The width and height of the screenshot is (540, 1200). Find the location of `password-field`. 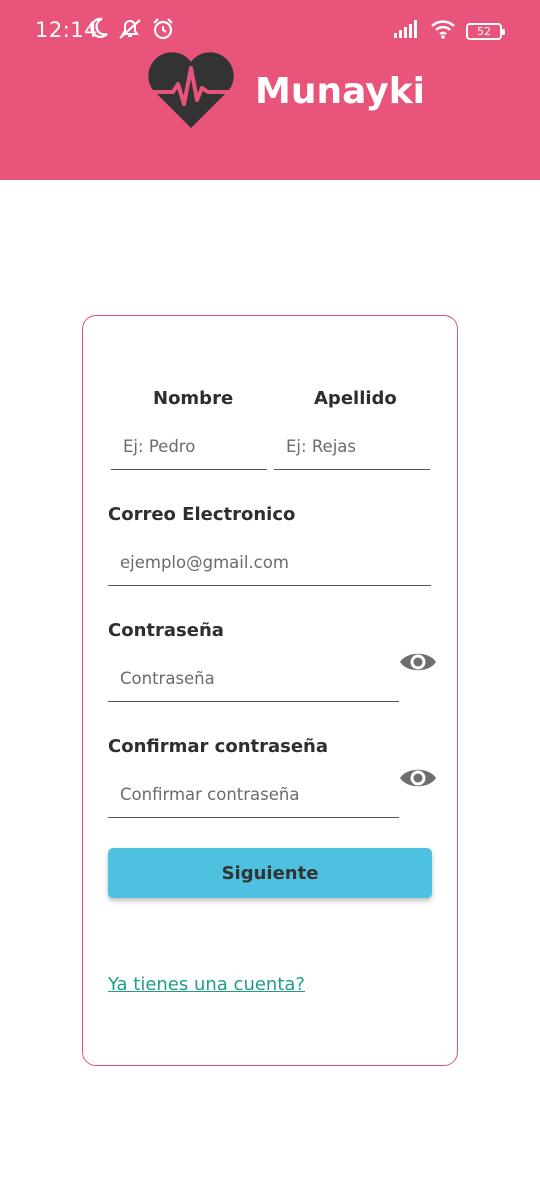

password-field is located at coordinates (253, 679).